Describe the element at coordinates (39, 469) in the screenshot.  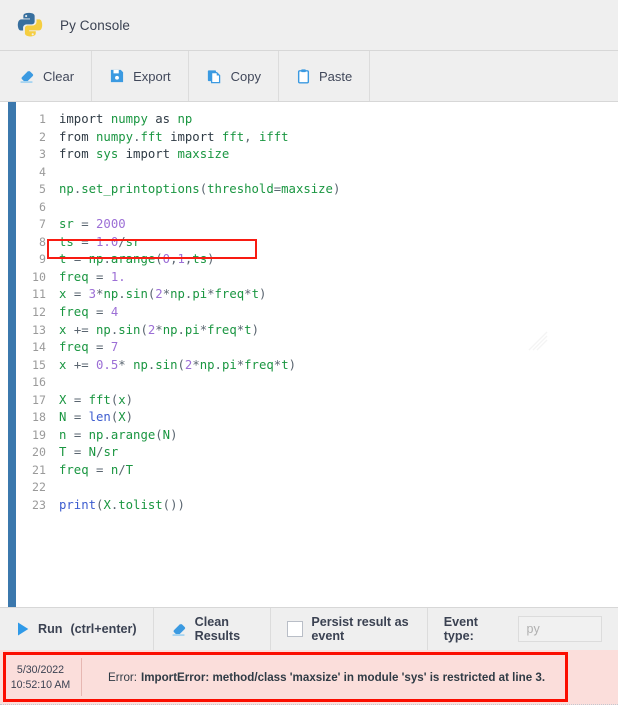
I see `line-number: 21` at that location.